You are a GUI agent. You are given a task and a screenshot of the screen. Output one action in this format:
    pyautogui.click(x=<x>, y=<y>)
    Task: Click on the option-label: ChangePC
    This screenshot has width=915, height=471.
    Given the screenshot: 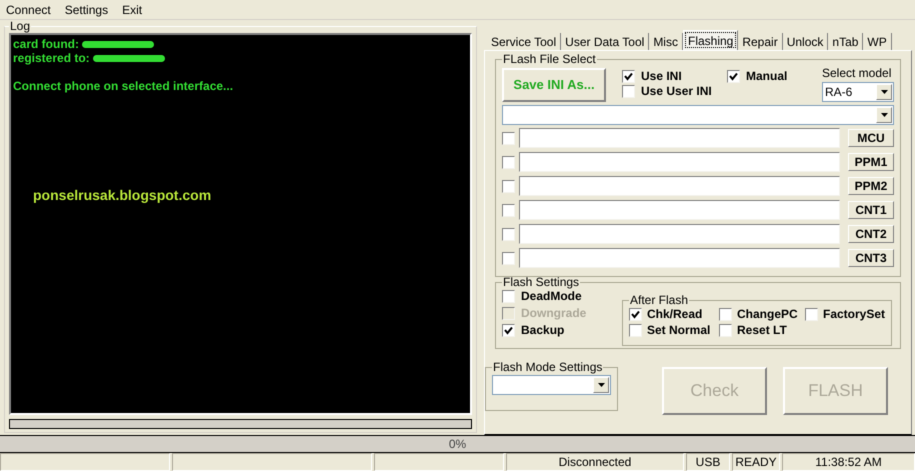 What is the action you would take?
    pyautogui.click(x=767, y=314)
    